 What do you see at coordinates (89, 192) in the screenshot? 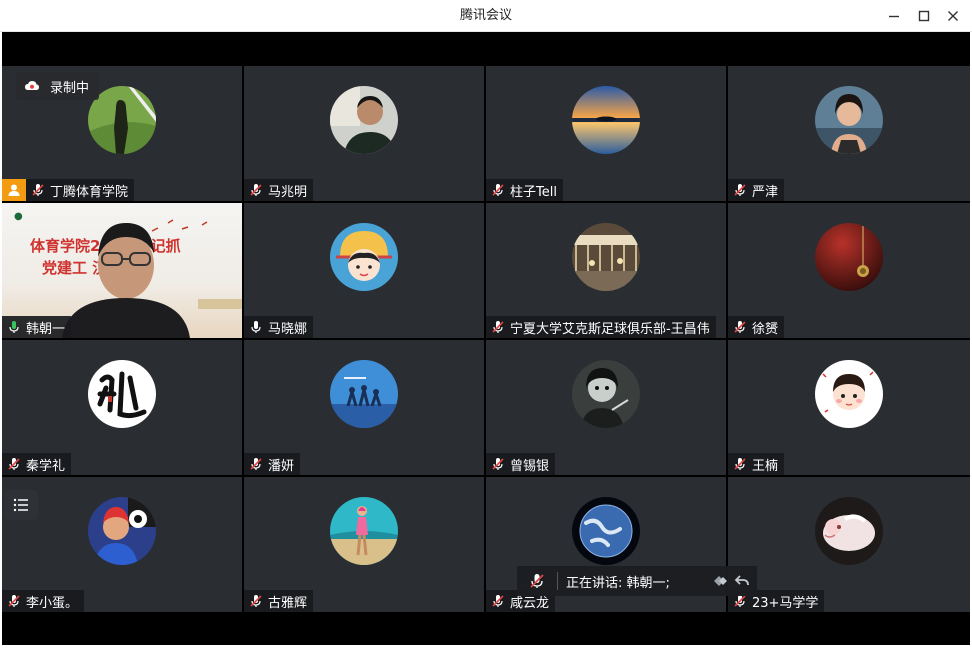
I see `participant-name: 丁腾体育学院` at bounding box center [89, 192].